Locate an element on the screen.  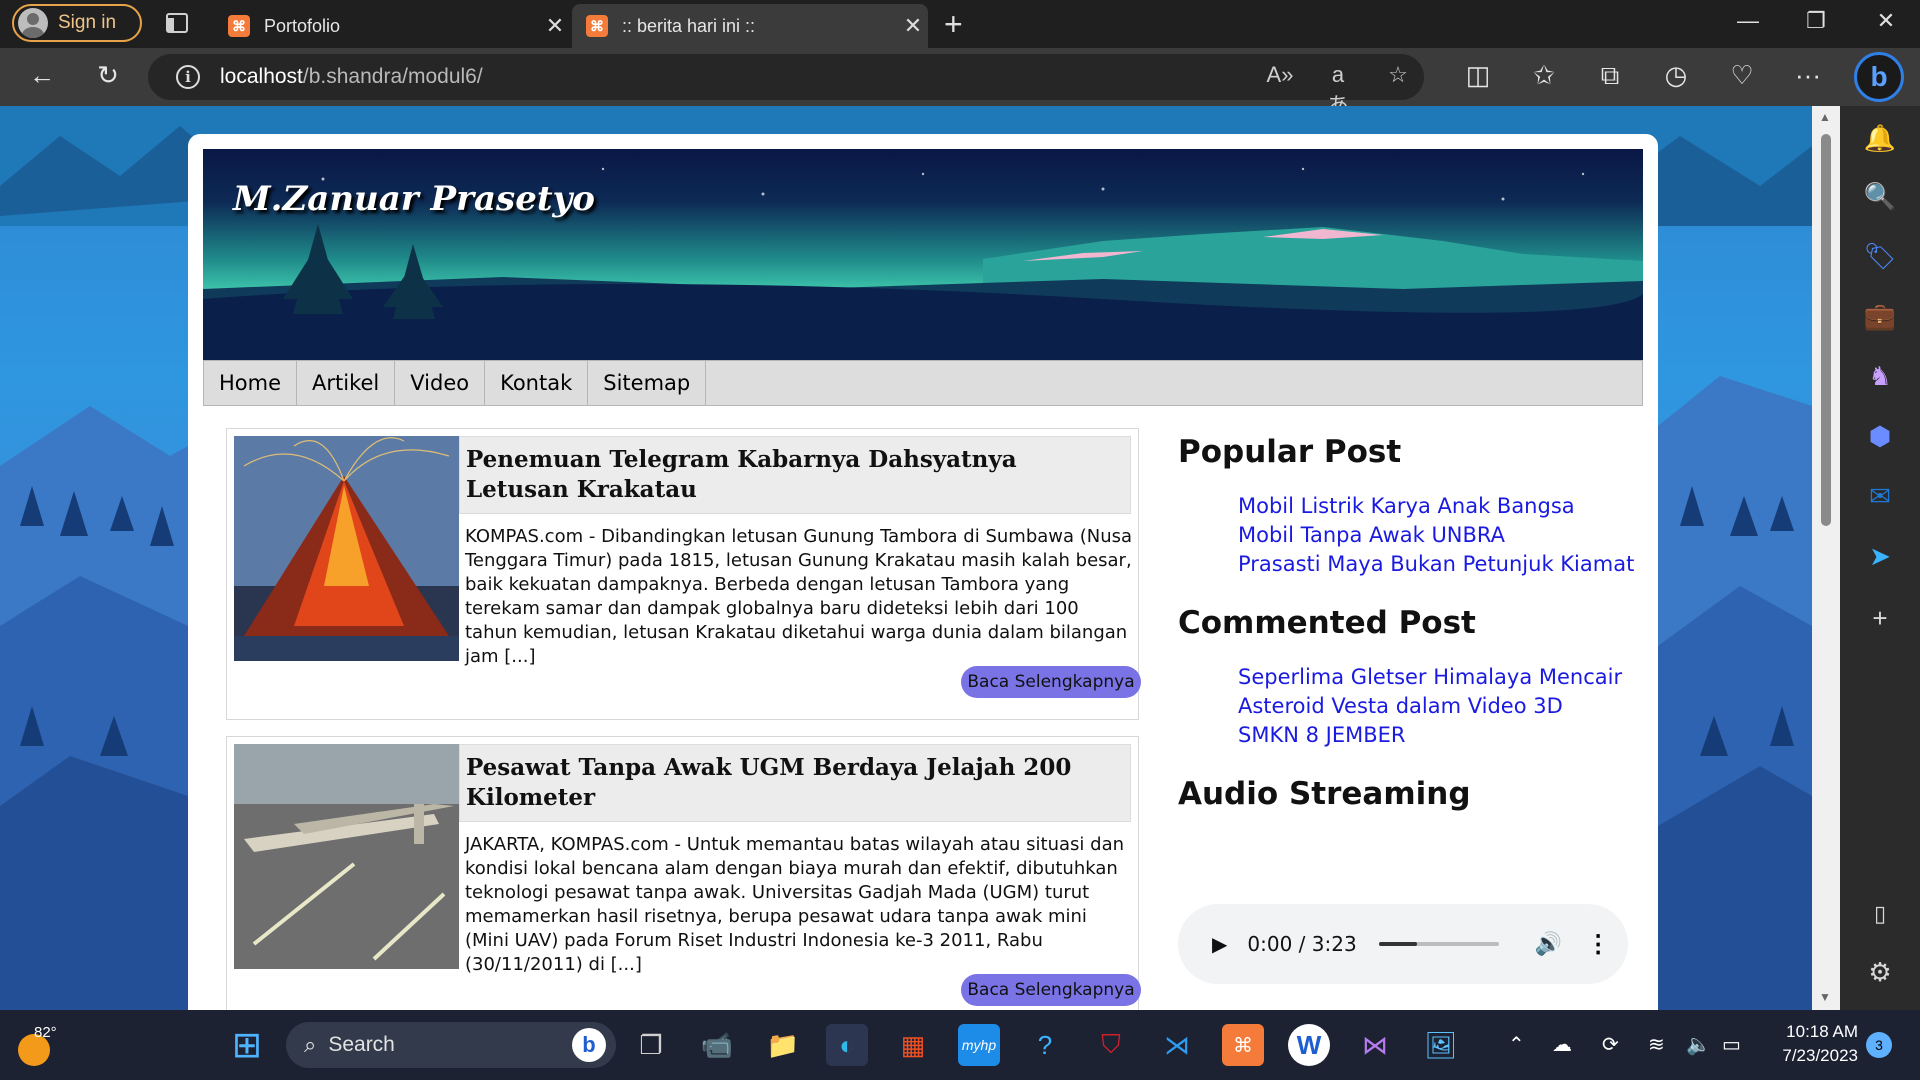
add-sidebar-app-icon: + is located at coordinates (1880, 618).